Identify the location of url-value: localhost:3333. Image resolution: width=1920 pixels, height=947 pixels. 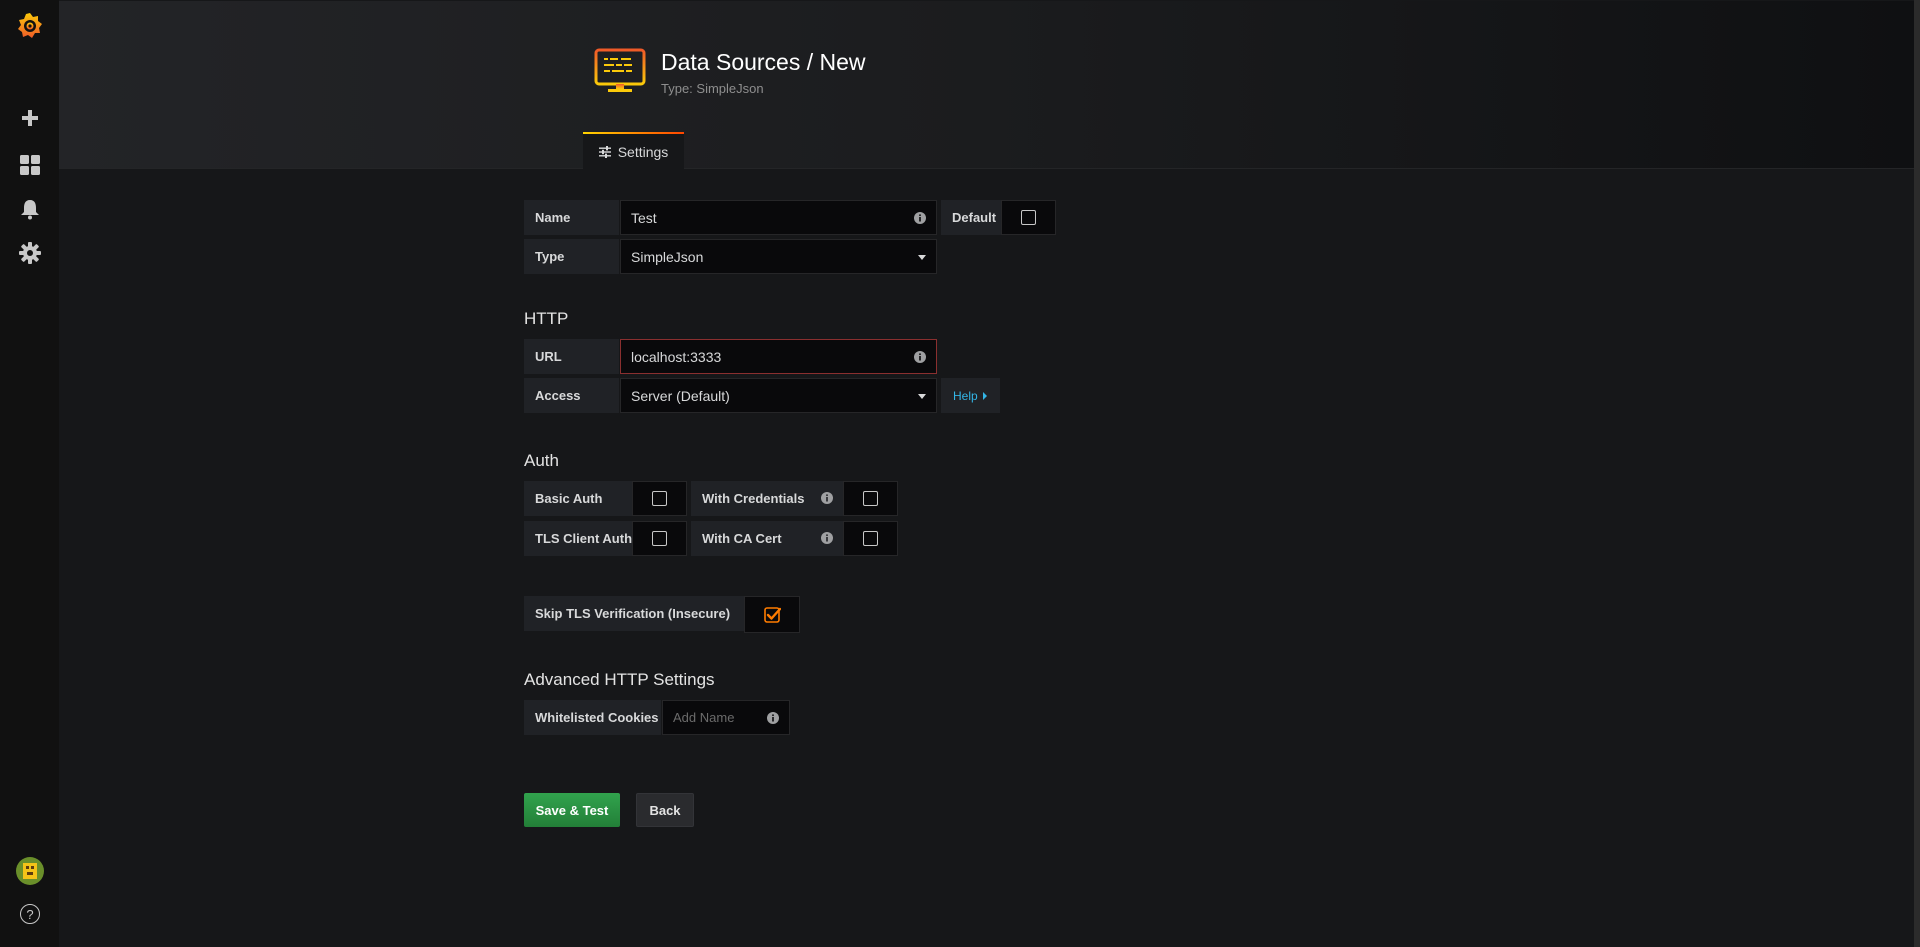
(676, 356).